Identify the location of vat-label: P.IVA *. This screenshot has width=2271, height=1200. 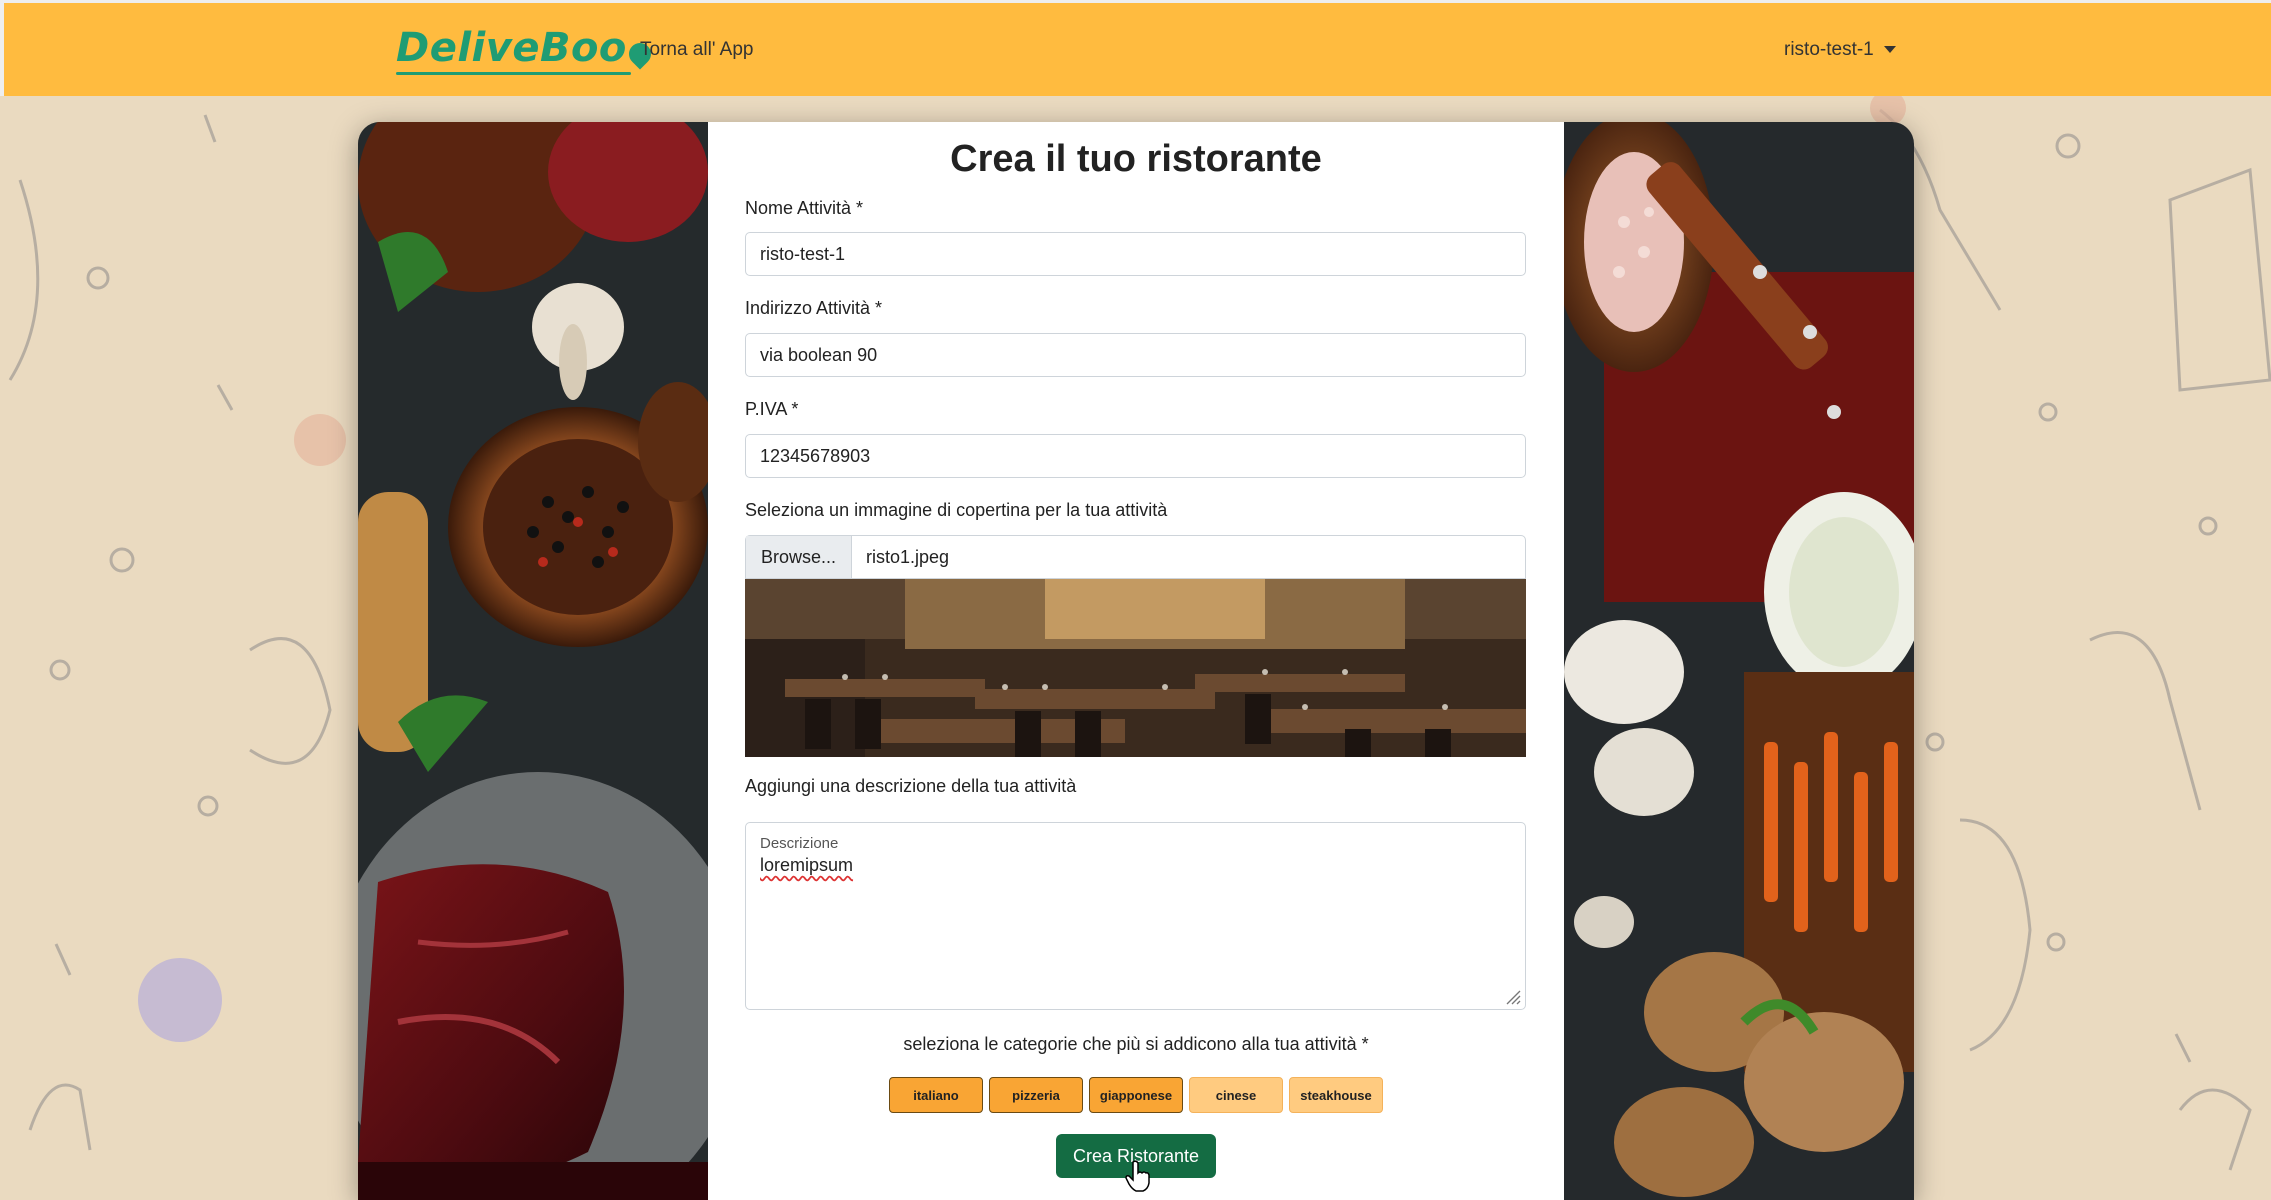
(772, 409).